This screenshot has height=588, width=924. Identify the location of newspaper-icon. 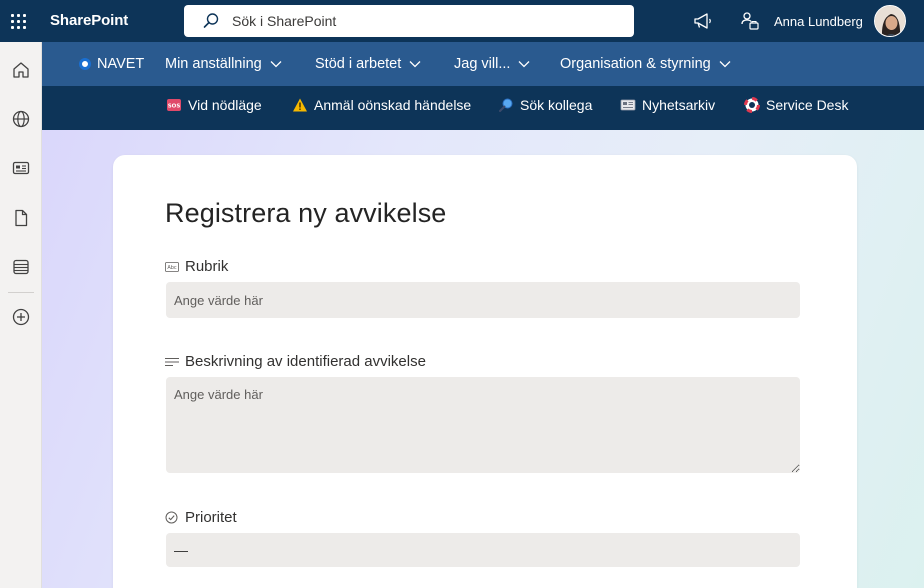
(628, 105).